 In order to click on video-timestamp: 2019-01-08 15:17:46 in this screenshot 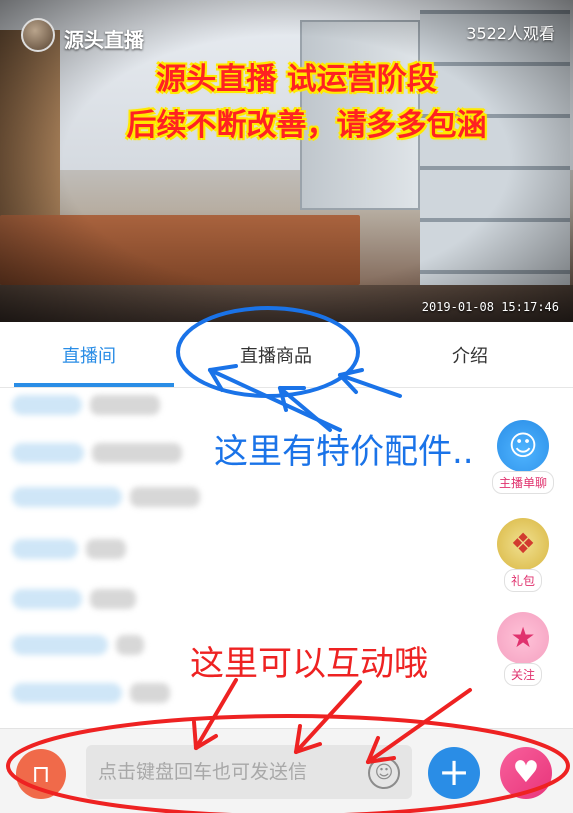, I will do `click(490, 307)`.